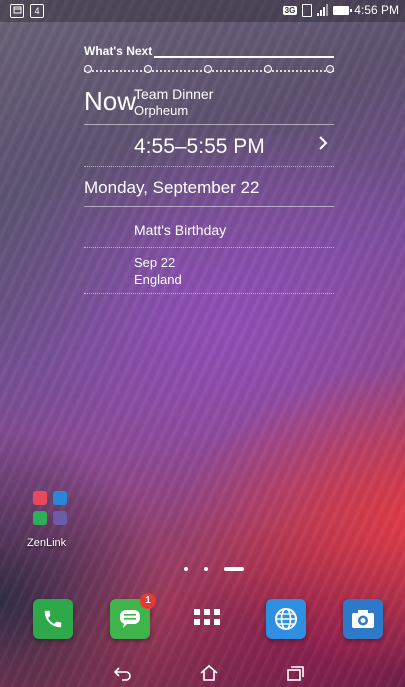 The image size is (405, 687). I want to click on message-icon, so click(130, 619).